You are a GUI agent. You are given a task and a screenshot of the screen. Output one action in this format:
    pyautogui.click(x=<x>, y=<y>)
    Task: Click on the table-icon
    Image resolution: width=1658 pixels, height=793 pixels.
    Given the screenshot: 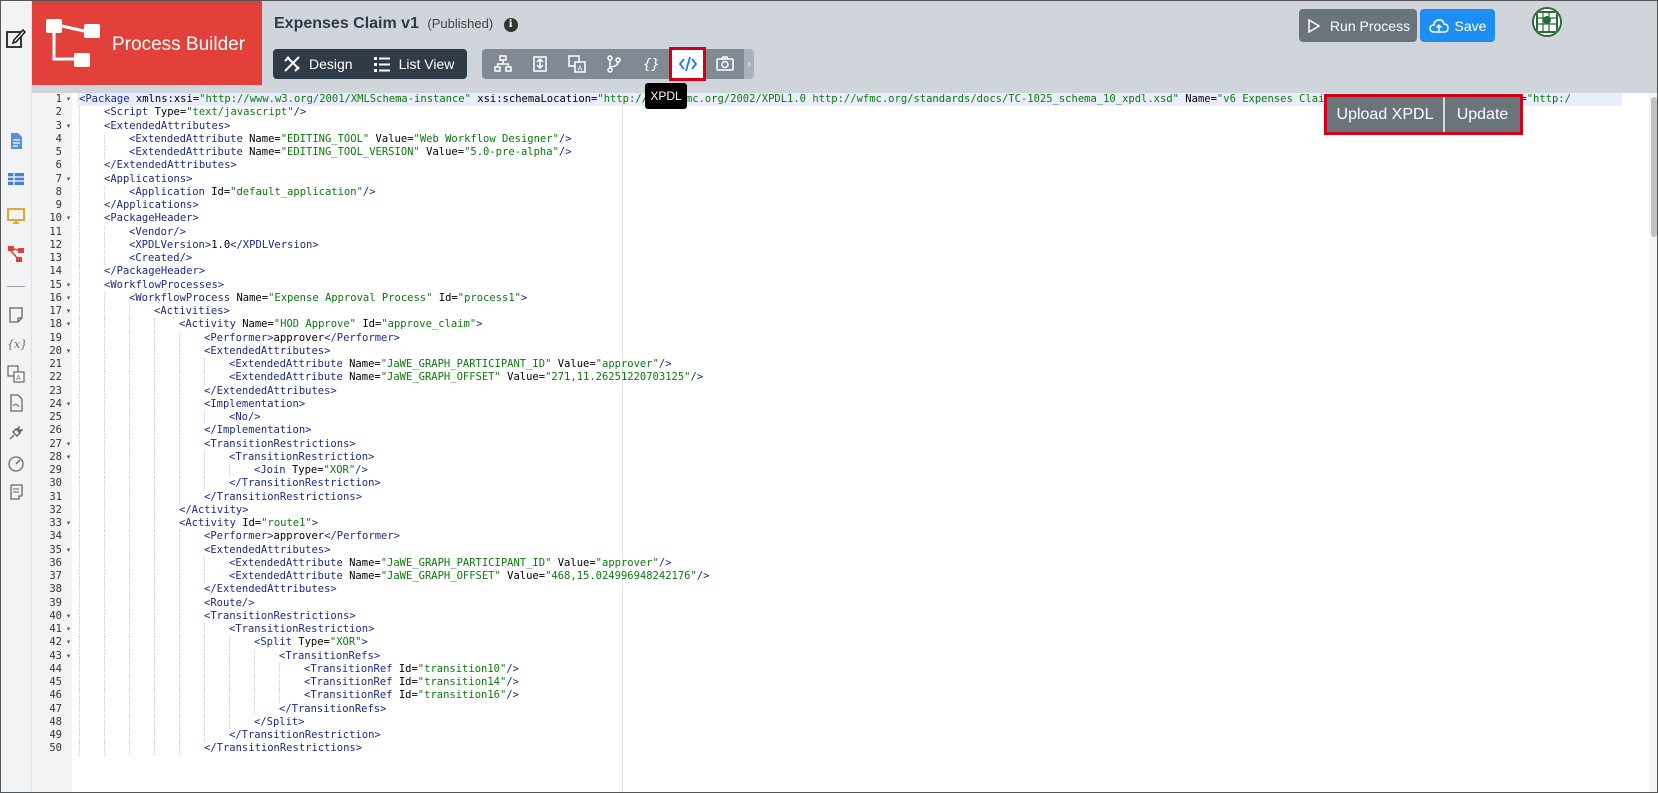 What is the action you would take?
    pyautogui.click(x=16, y=179)
    